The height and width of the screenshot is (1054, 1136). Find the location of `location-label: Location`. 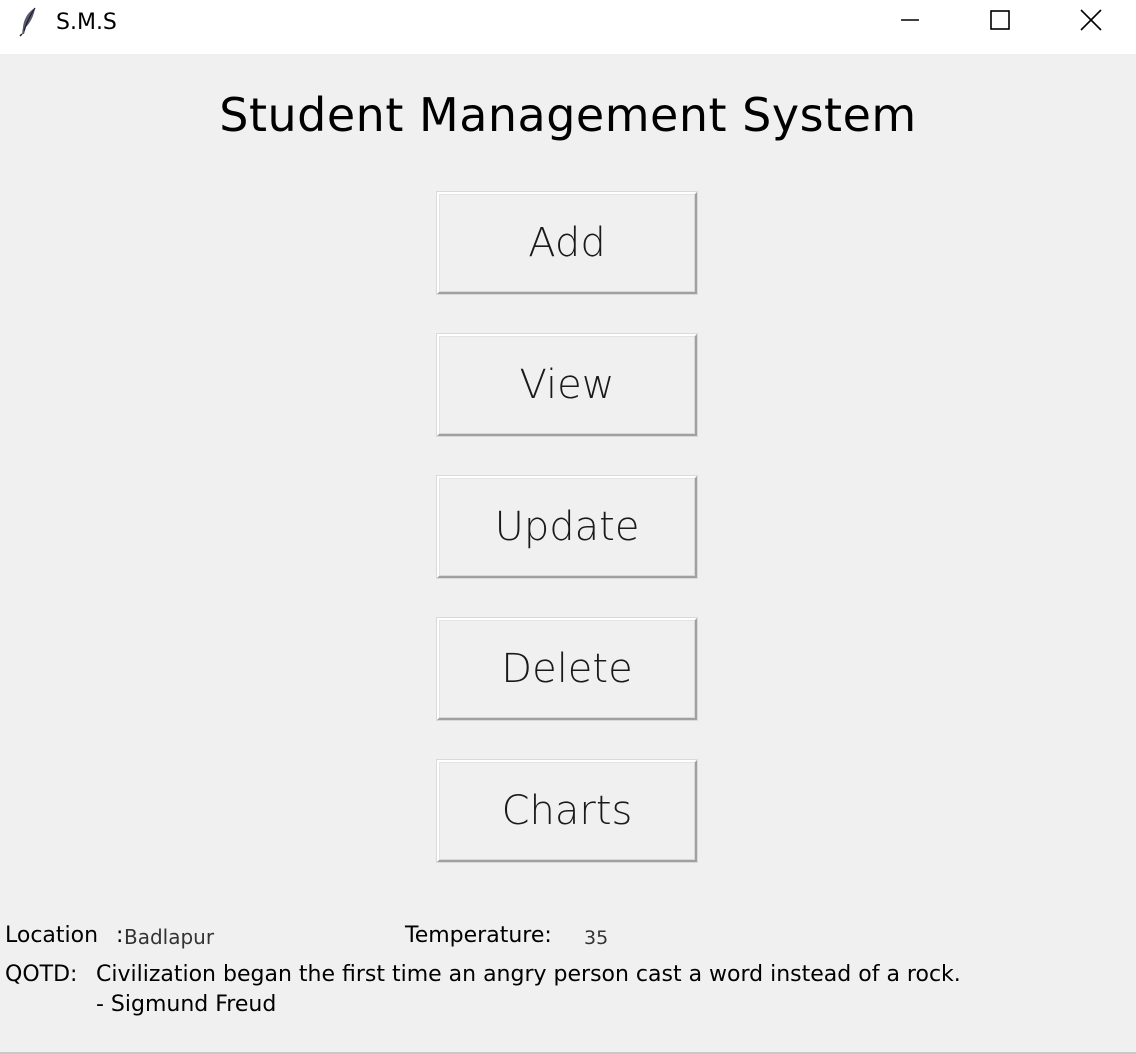

location-label: Location is located at coordinates (52, 935).